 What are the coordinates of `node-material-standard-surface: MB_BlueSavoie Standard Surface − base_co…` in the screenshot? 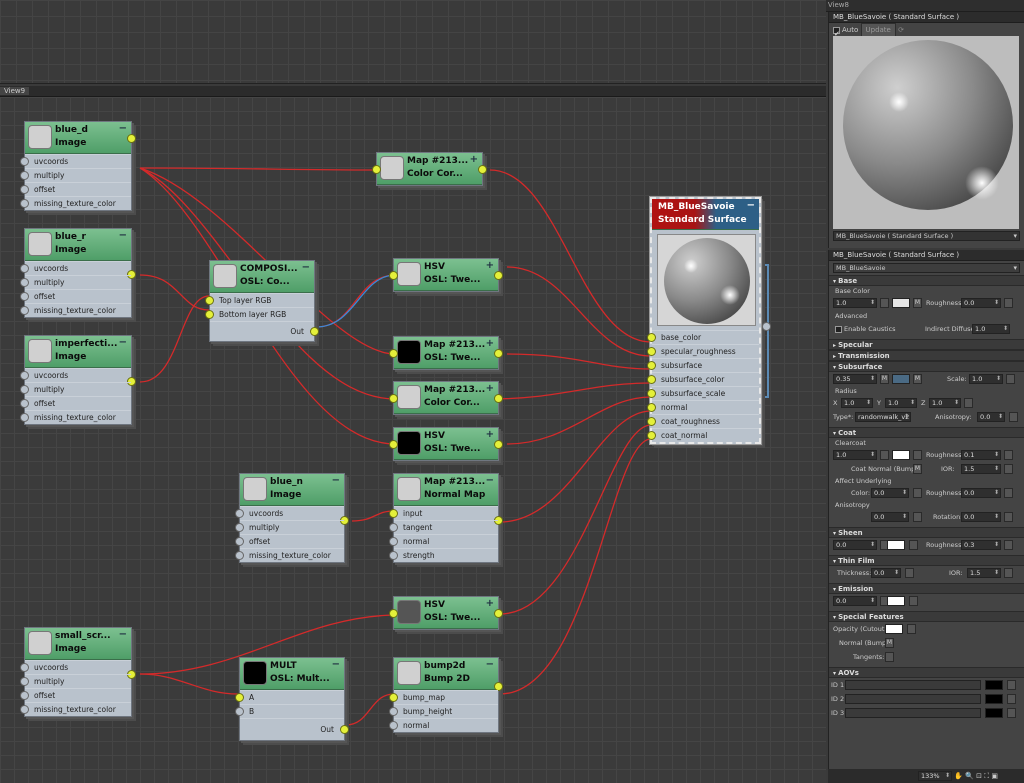 It's located at (704, 320).